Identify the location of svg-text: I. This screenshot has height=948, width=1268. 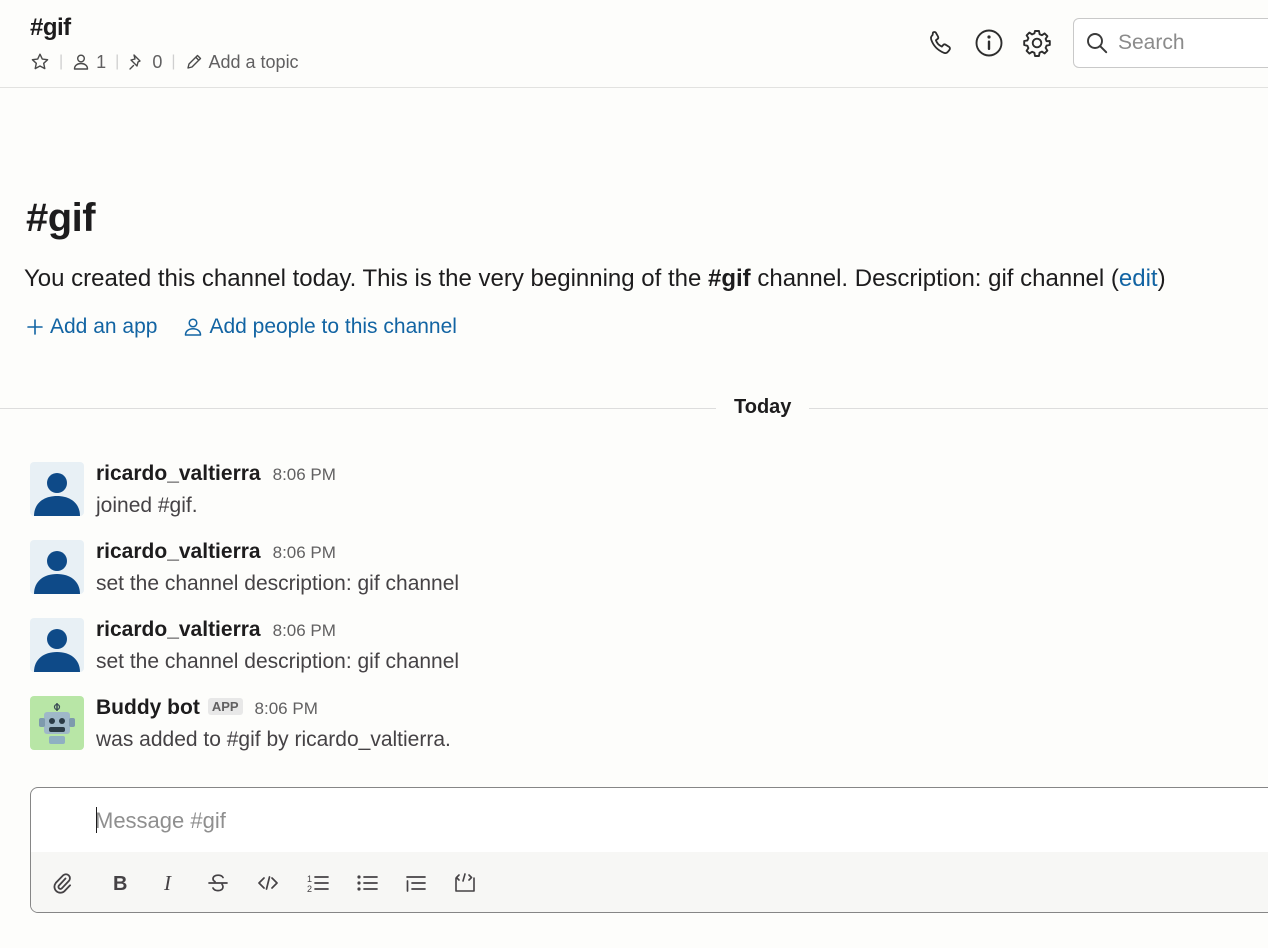
(167, 883).